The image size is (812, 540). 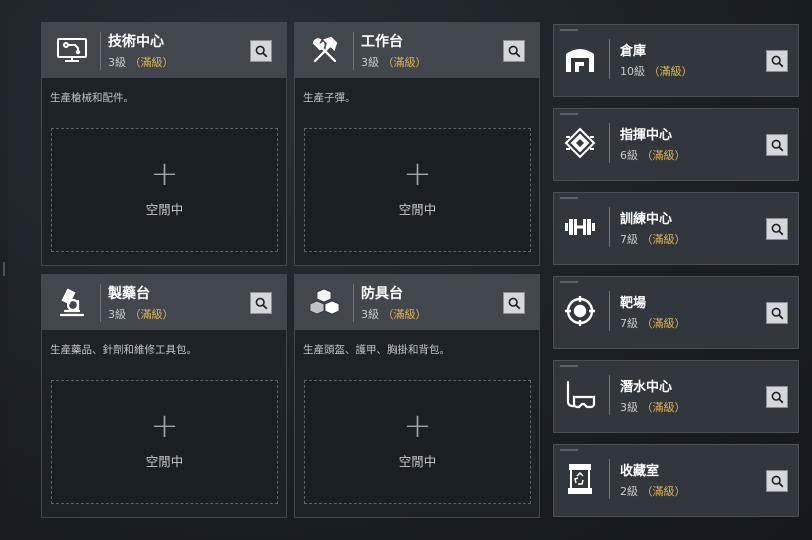 I want to click on microscope-icon, so click(x=72, y=303).